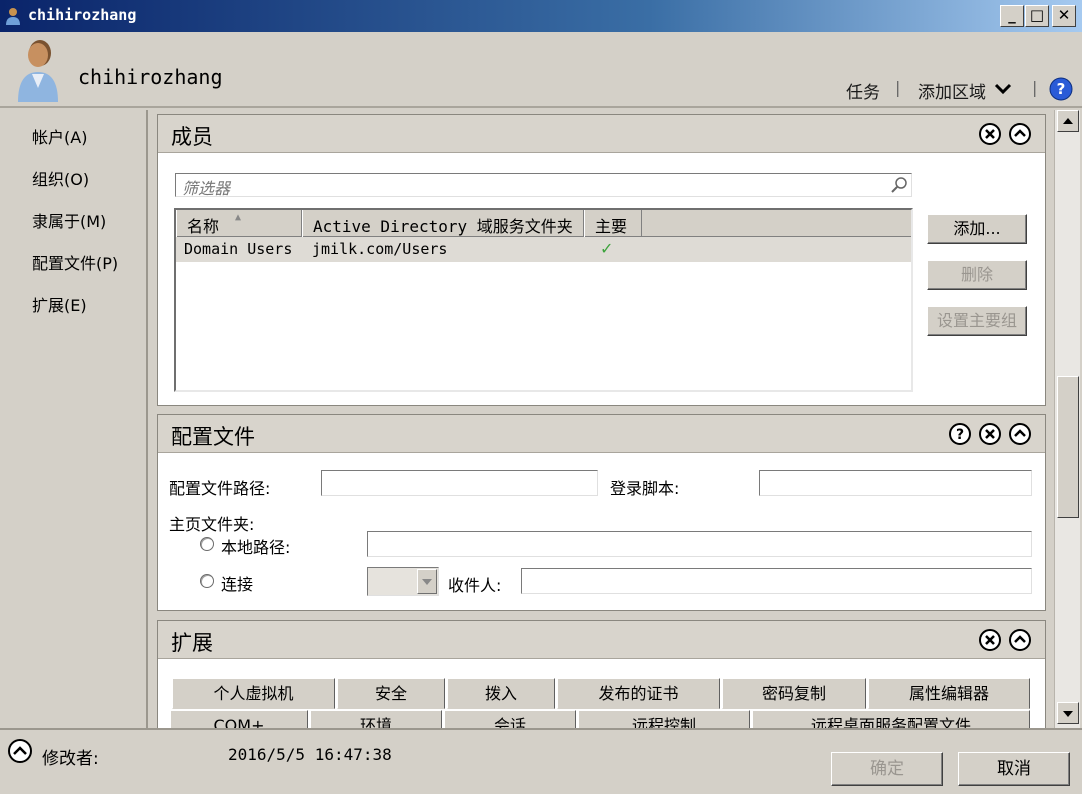 The height and width of the screenshot is (794, 1082). I want to click on profile-section-header: 配置文件 ?, so click(601, 434).